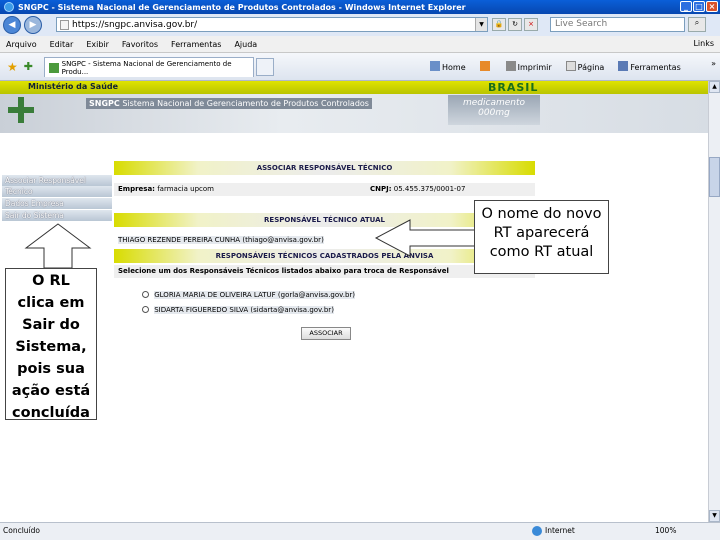 This screenshot has height=540, width=720. What do you see at coordinates (57, 216) in the screenshot?
I see `sidebar-item-sair: Sair do Sistema` at bounding box center [57, 216].